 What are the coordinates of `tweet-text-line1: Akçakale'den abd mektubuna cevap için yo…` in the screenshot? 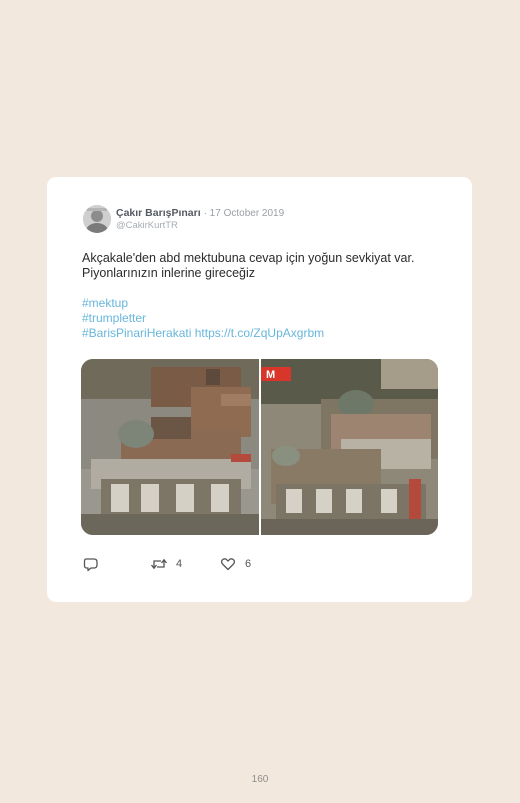 It's located at (248, 258).